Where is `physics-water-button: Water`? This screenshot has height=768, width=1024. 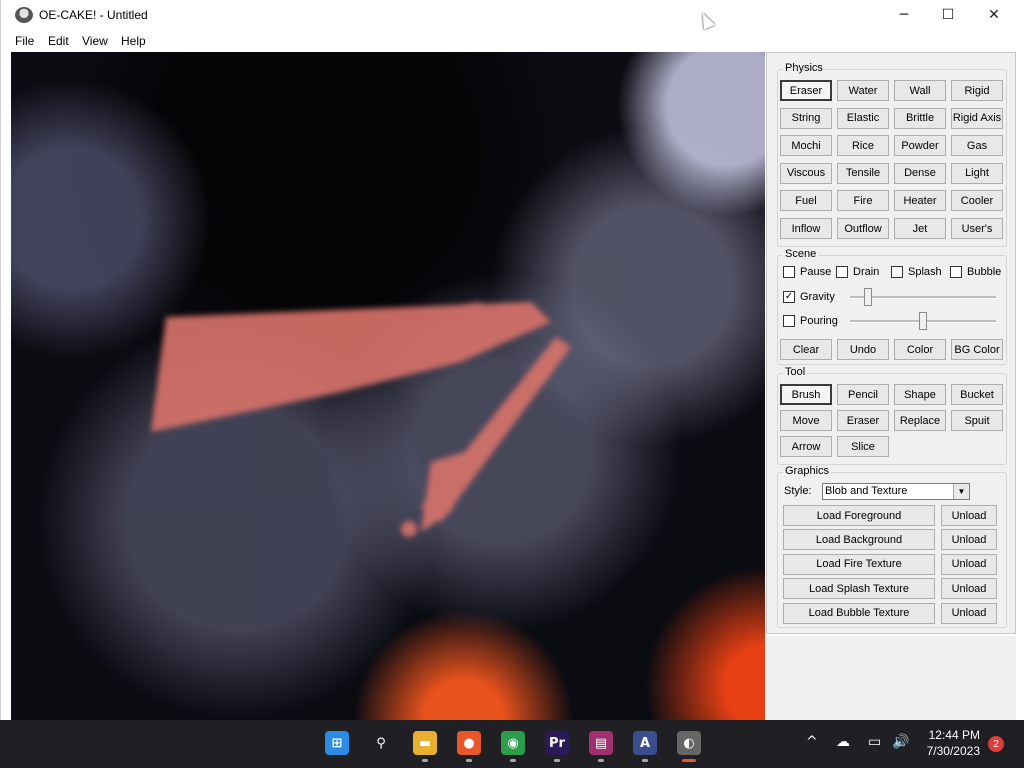
physics-water-button: Water is located at coordinates (863, 90).